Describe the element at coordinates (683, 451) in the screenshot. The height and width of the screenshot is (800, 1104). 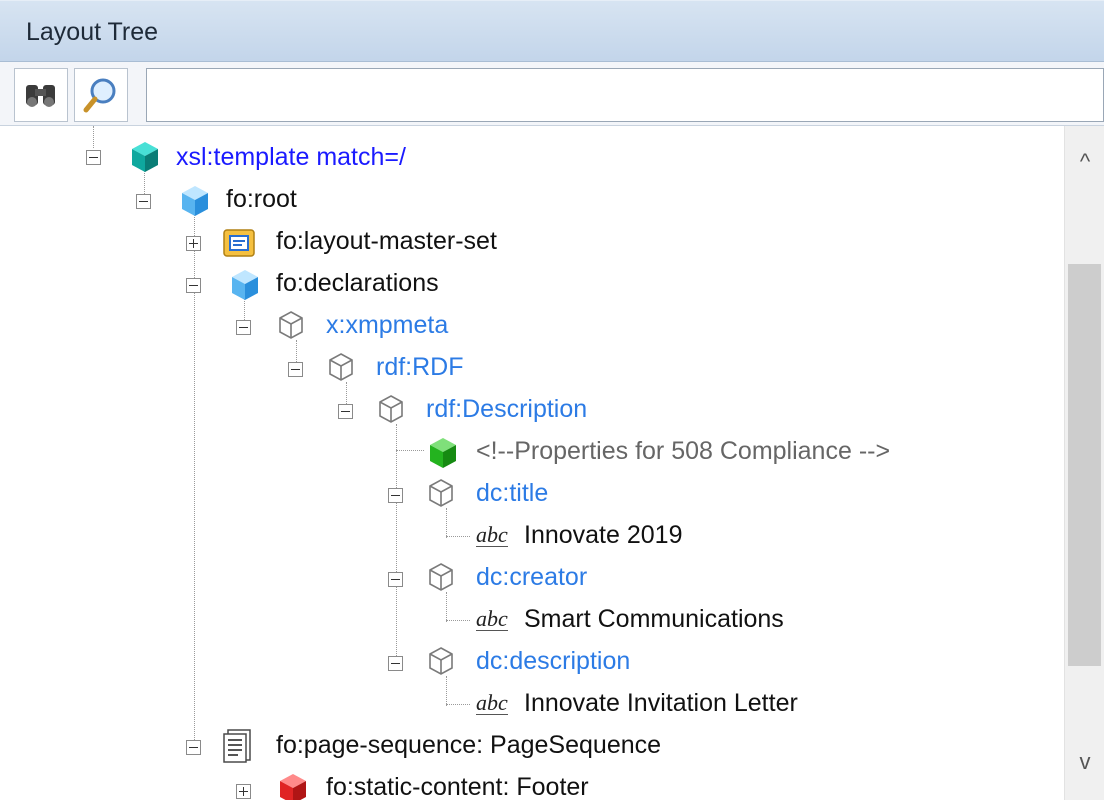
I see `node-label: <!--Properties for 508 Compliance -->` at that location.